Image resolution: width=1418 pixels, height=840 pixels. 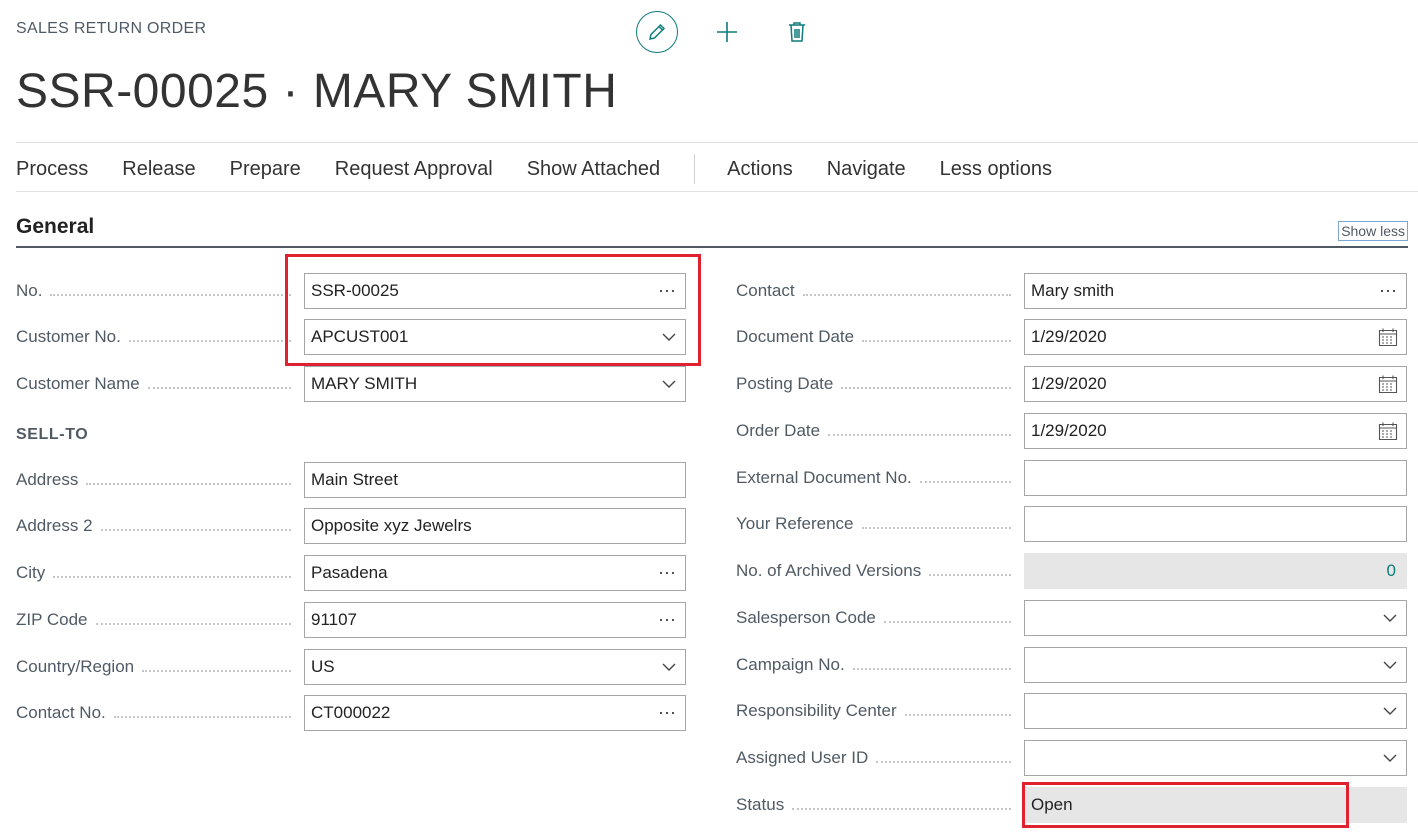 What do you see at coordinates (414, 169) in the screenshot?
I see `menu-request-approval: Request Approval` at bounding box center [414, 169].